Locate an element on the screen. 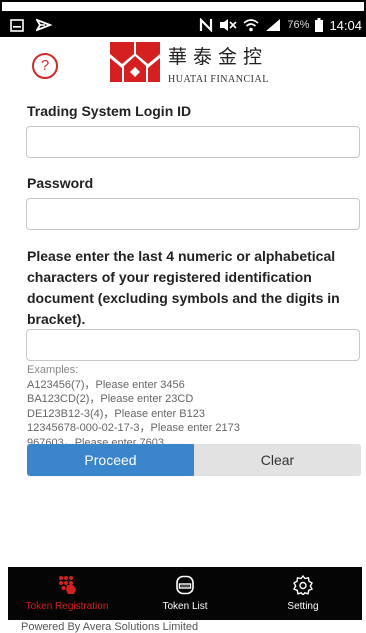  status-bar: 76% 14:04 is located at coordinates (183, 25).